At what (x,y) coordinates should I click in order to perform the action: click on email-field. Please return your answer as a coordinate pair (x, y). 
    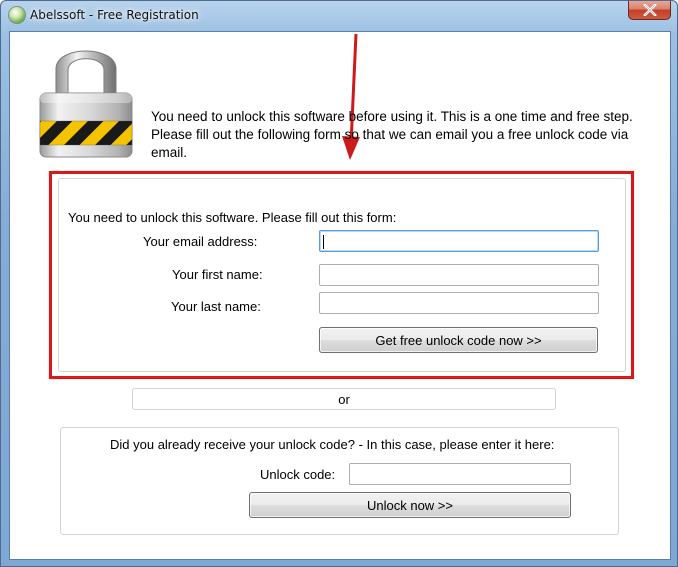
    Looking at the image, I should click on (459, 241).